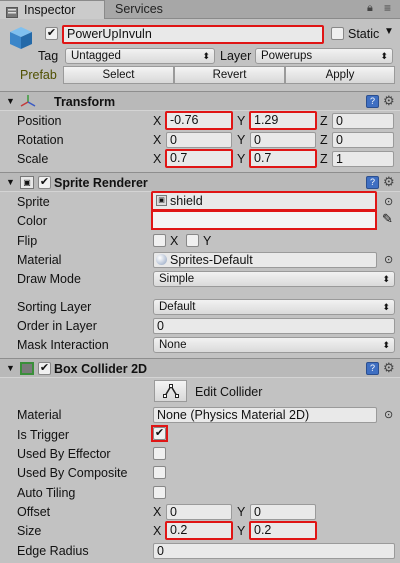  What do you see at coordinates (265, 260) in the screenshot?
I see `material-field: Sprites-Default` at bounding box center [265, 260].